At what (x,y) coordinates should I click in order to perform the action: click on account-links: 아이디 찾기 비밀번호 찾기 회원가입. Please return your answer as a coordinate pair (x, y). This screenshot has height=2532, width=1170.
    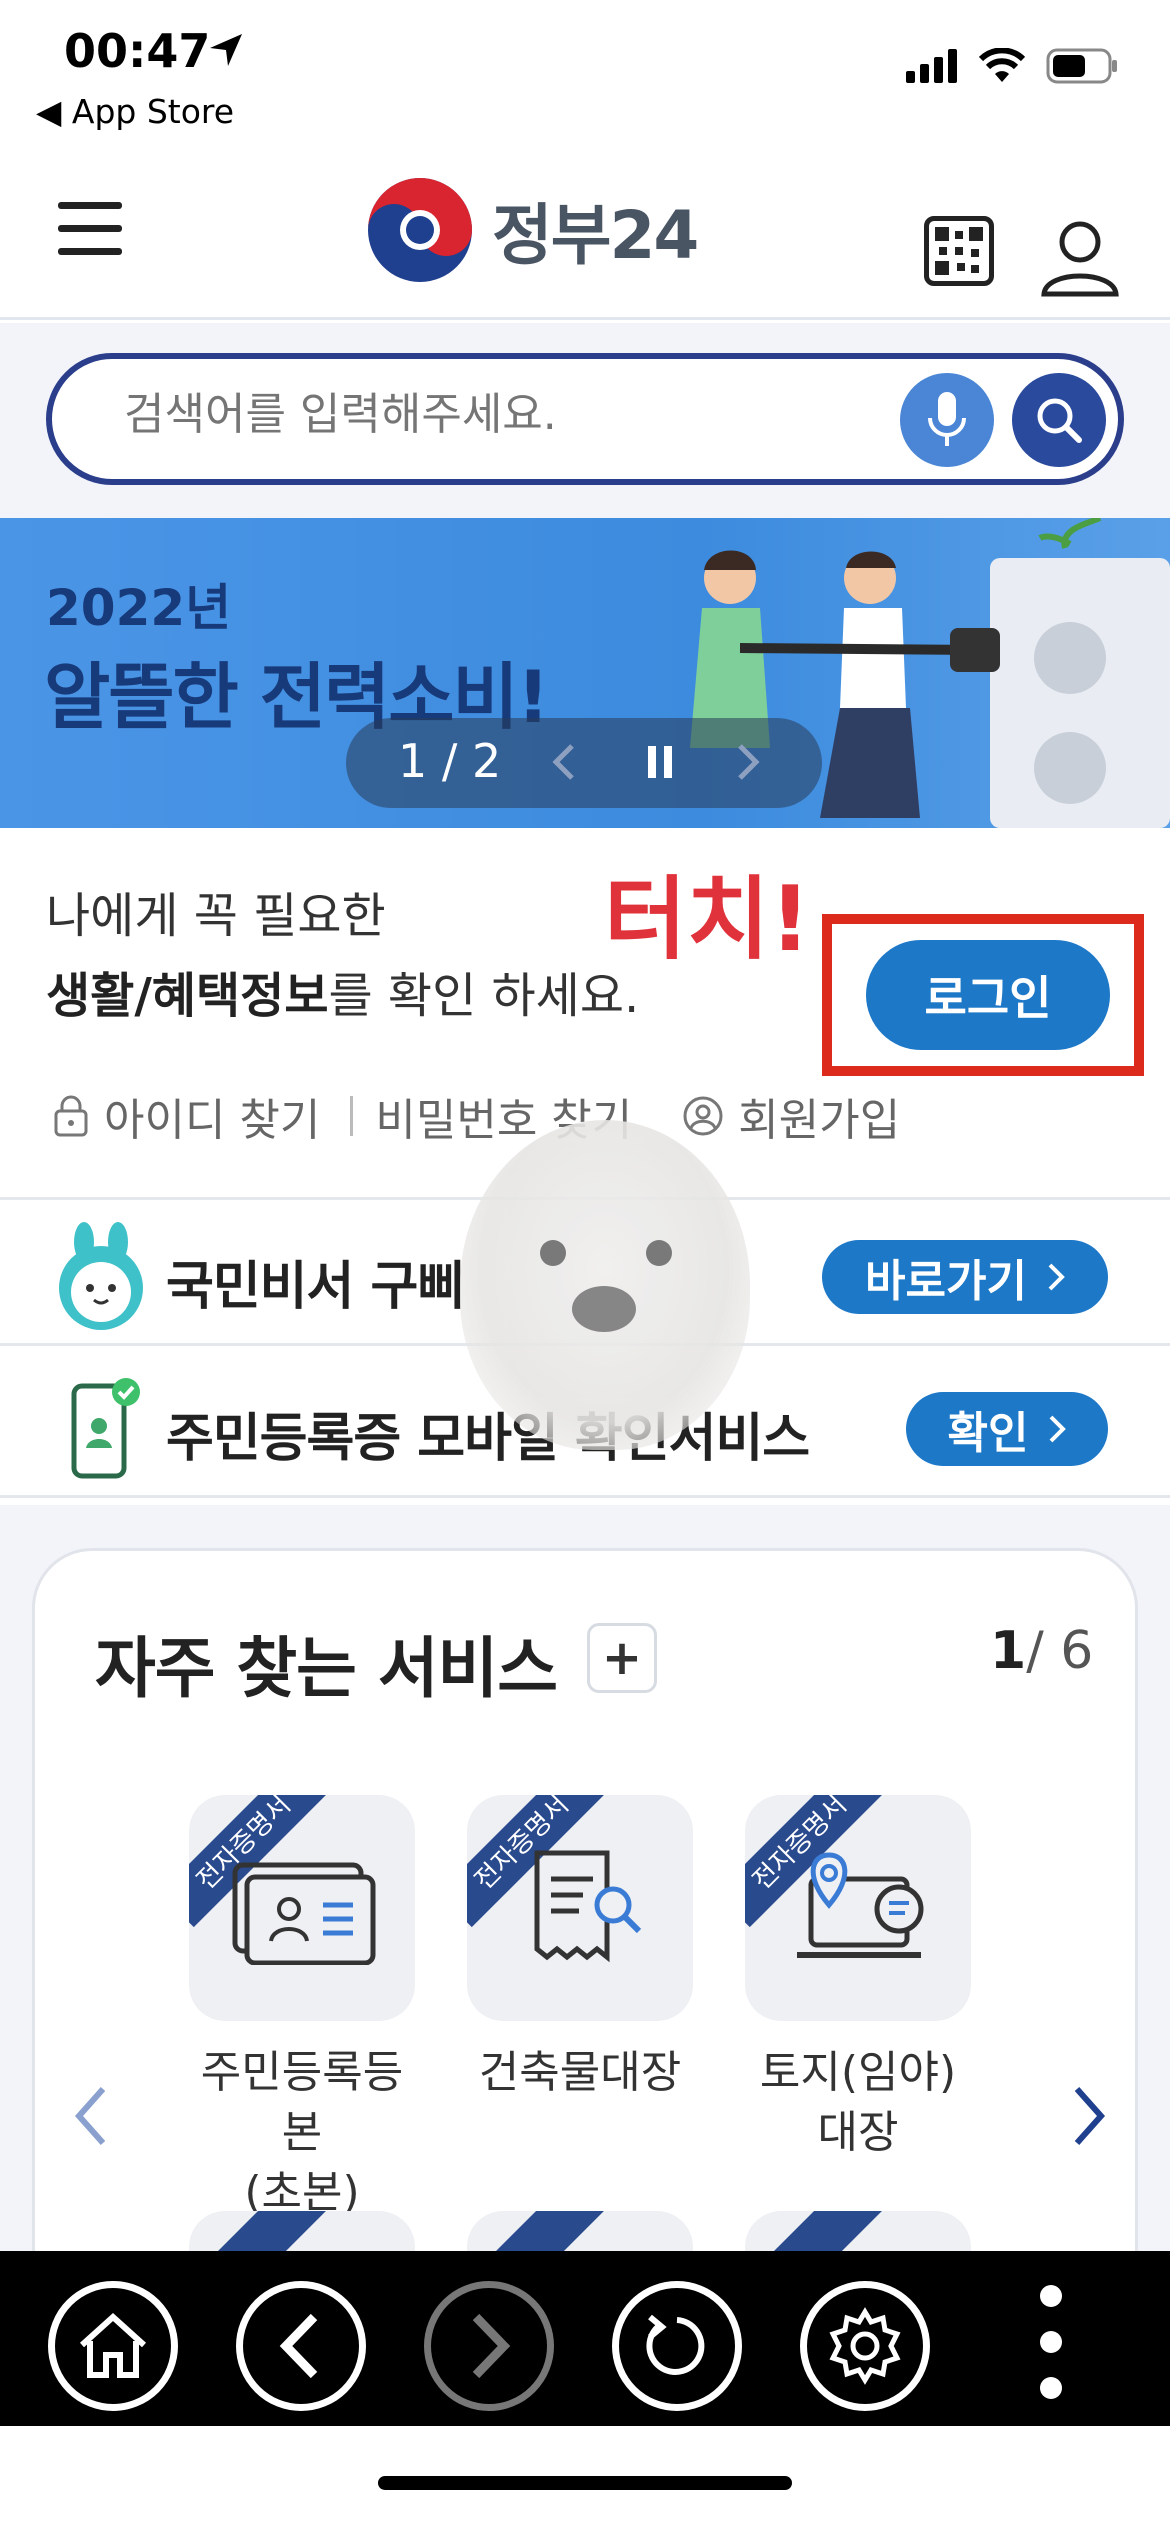
    Looking at the image, I should click on (476, 1116).